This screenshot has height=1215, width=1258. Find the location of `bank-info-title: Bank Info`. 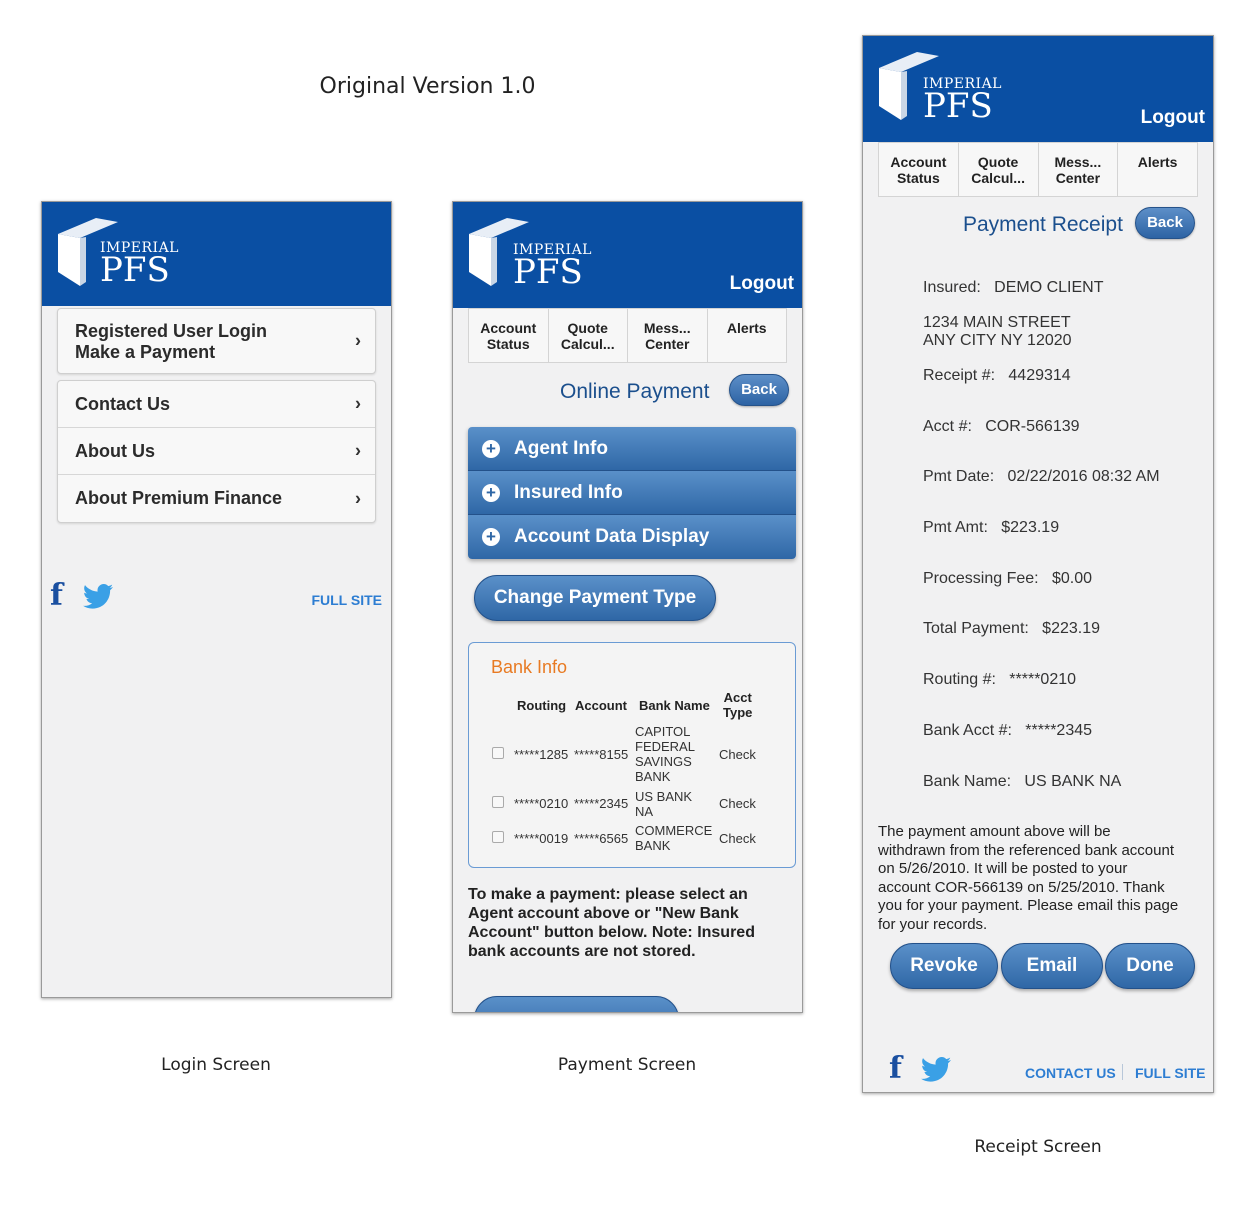

bank-info-title: Bank Info is located at coordinates (529, 667).